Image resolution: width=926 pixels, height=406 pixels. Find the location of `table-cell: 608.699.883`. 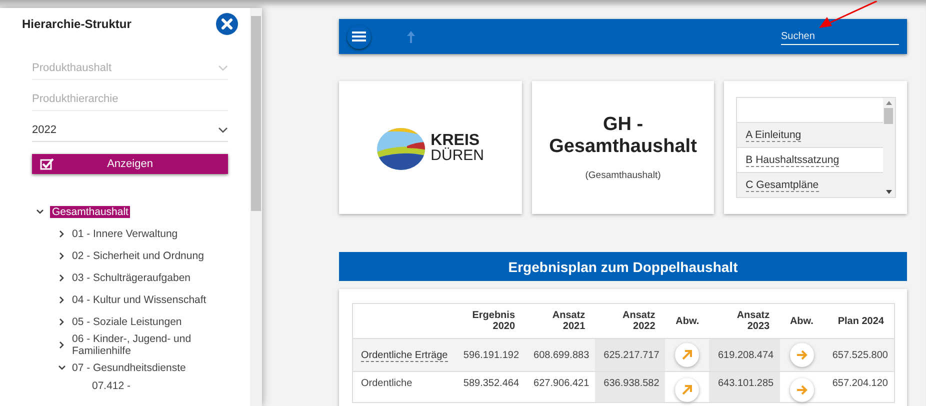

table-cell: 608.699.883 is located at coordinates (560, 355).